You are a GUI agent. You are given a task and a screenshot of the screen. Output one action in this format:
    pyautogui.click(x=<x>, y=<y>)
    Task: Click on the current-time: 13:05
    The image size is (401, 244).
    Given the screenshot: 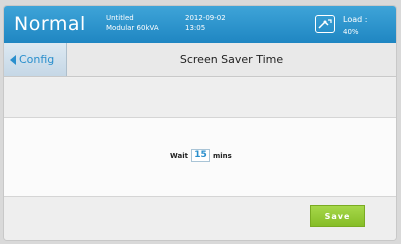 What is the action you would take?
    pyautogui.click(x=195, y=28)
    